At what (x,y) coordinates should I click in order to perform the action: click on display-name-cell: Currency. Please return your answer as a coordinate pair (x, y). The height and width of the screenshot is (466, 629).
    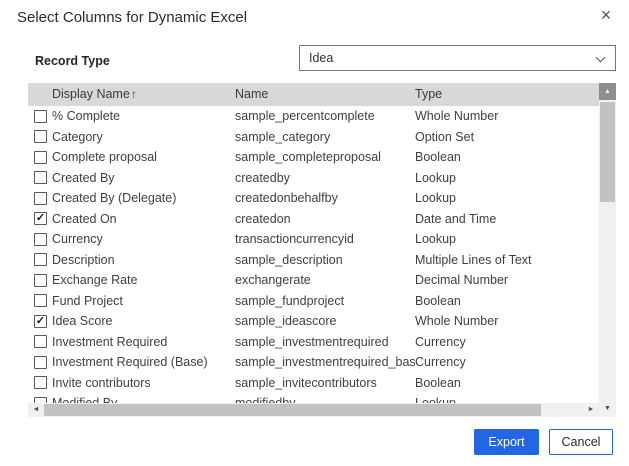
    Looking at the image, I should click on (77, 239).